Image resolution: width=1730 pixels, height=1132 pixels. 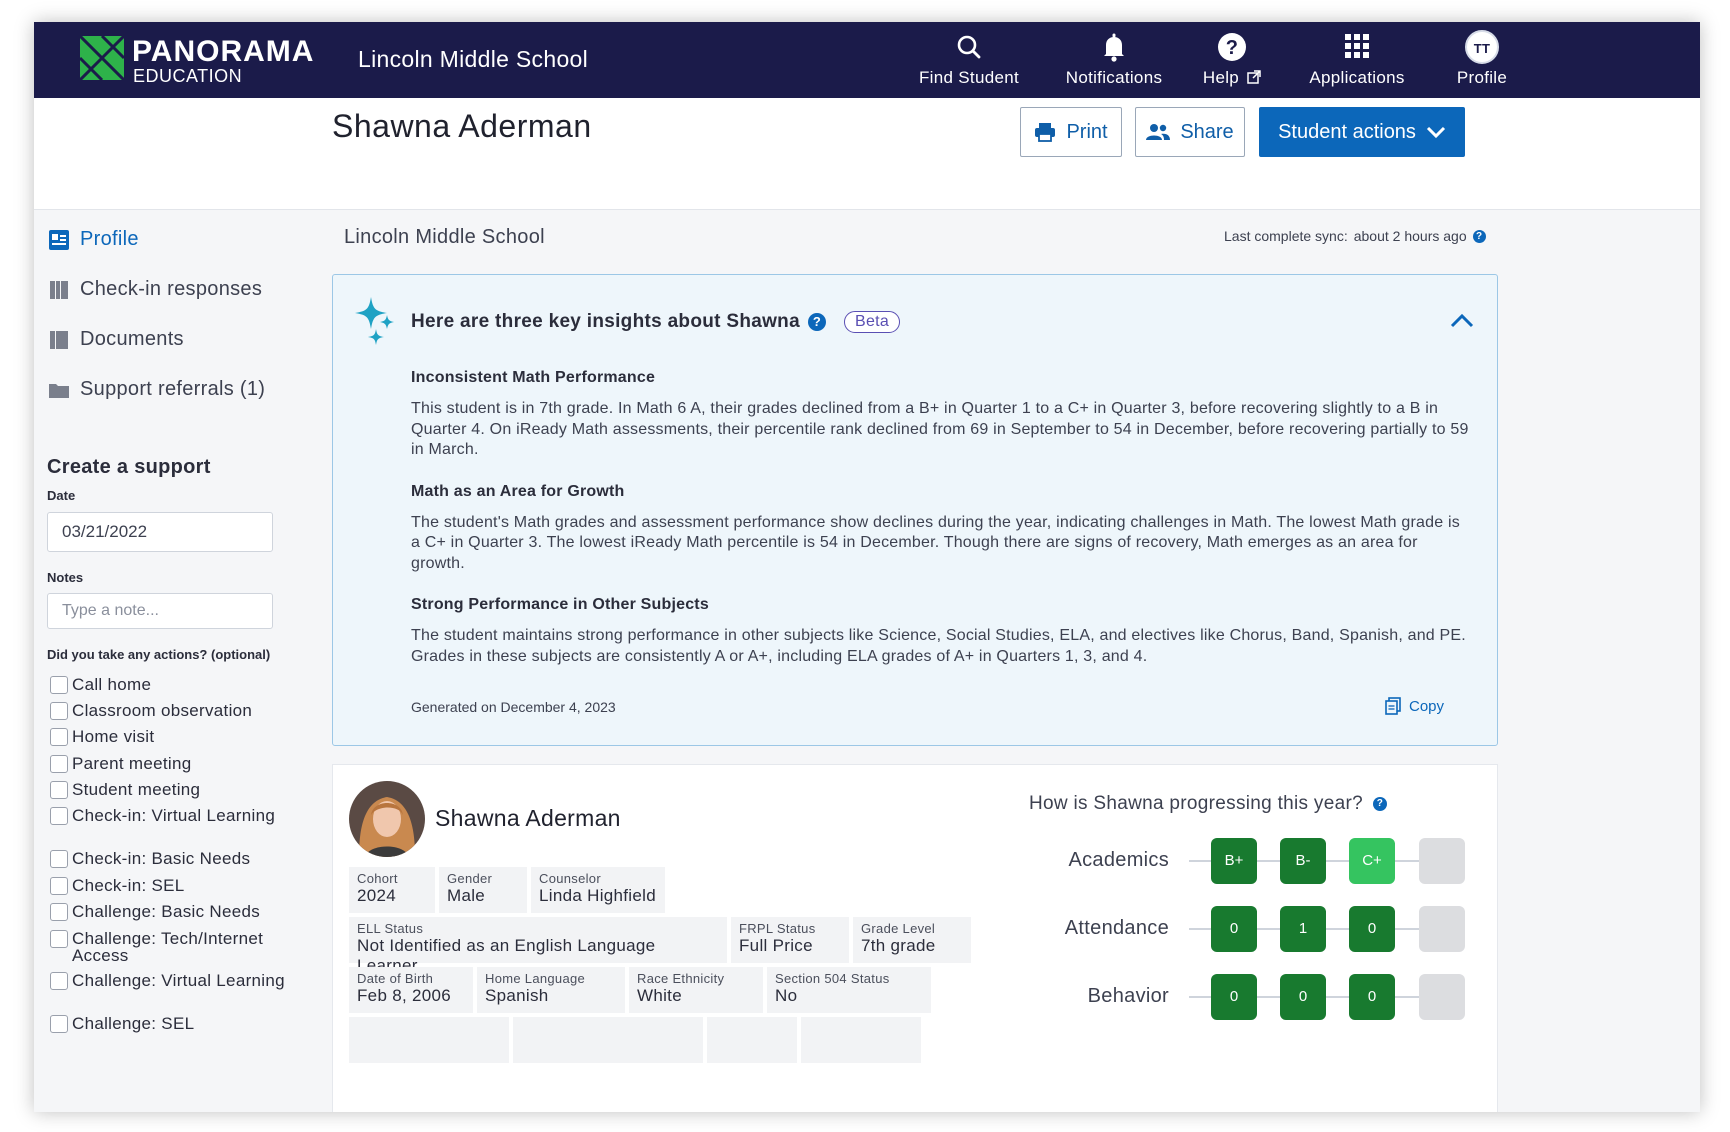 I want to click on action-checkbox-row: Call home, so click(x=170, y=685).